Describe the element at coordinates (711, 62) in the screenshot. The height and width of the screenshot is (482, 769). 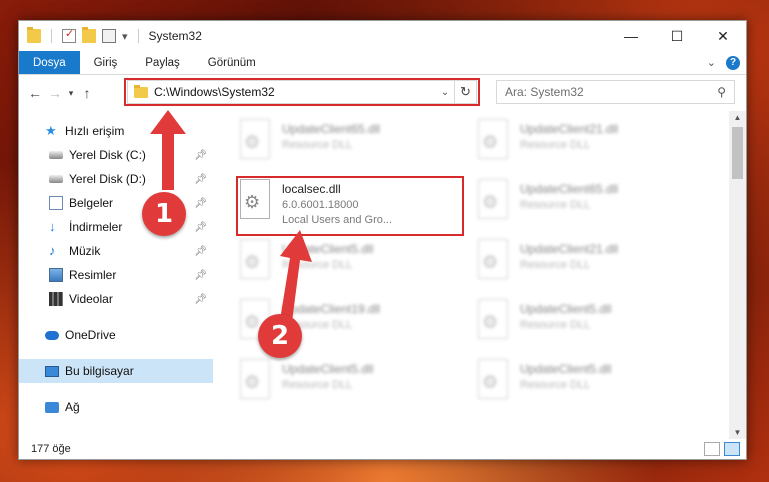
I see `expand-ribbon-icon: ⌄` at that location.